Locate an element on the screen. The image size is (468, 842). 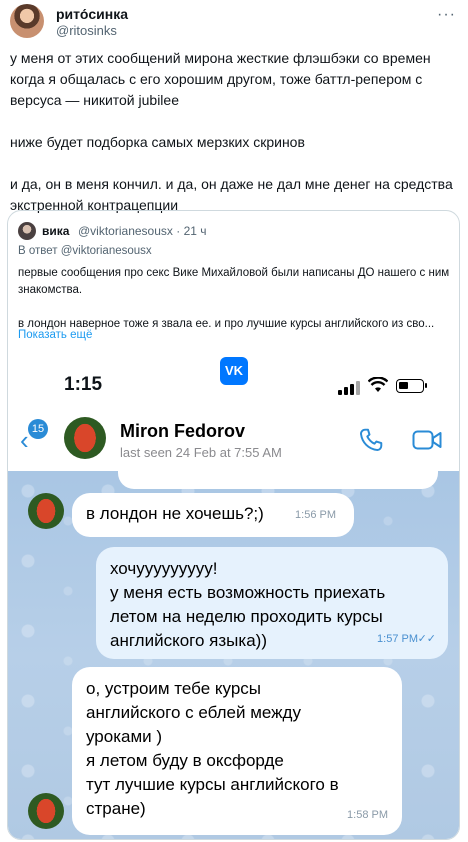
vk-app-icon: VK is located at coordinates (234, 371).